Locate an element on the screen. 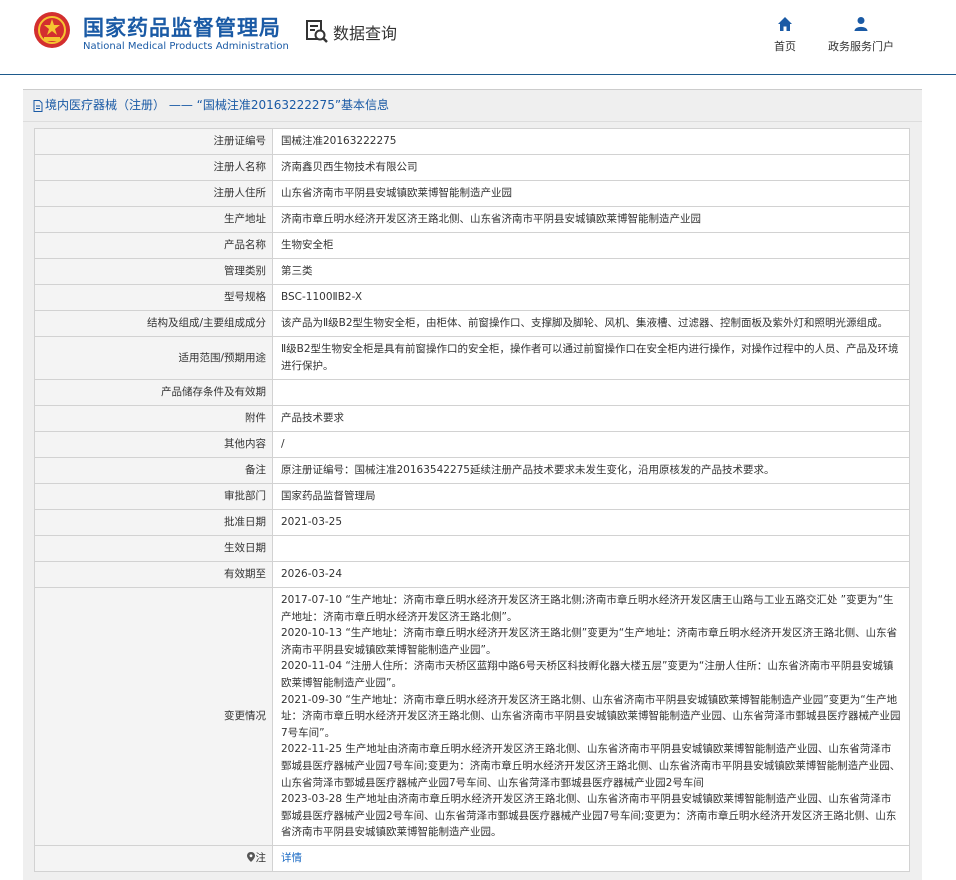 The width and height of the screenshot is (956, 880). table-row: 产品名称 生物安全柜 is located at coordinates (472, 245).